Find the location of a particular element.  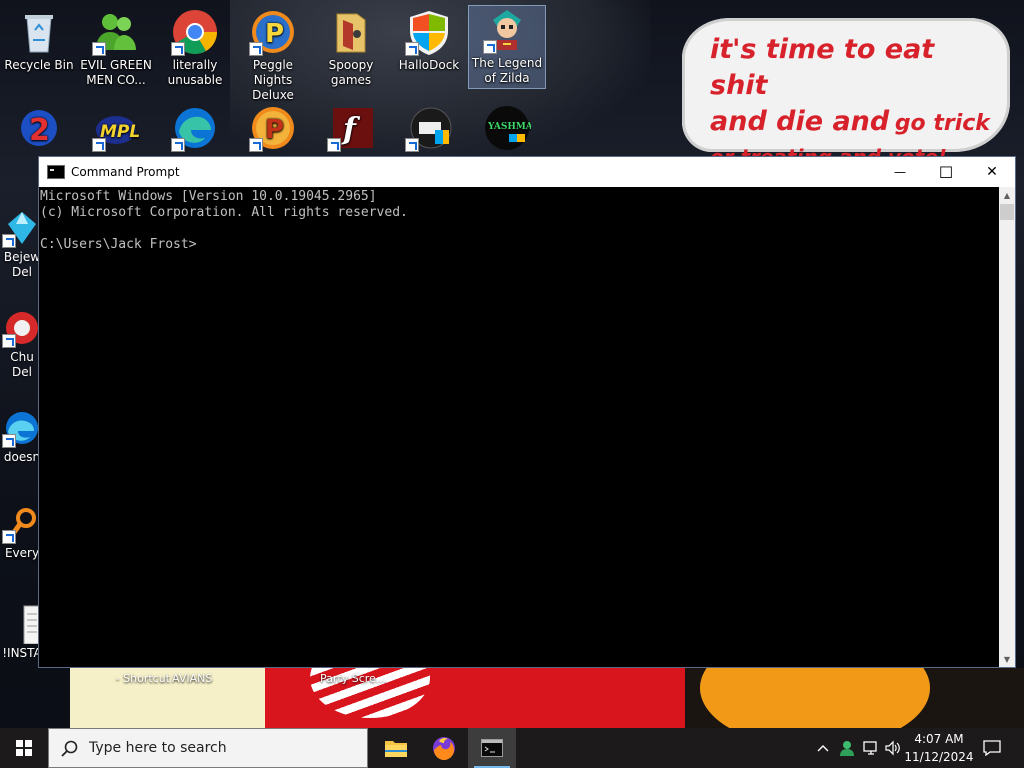

tray-people-button is located at coordinates (847, 748).